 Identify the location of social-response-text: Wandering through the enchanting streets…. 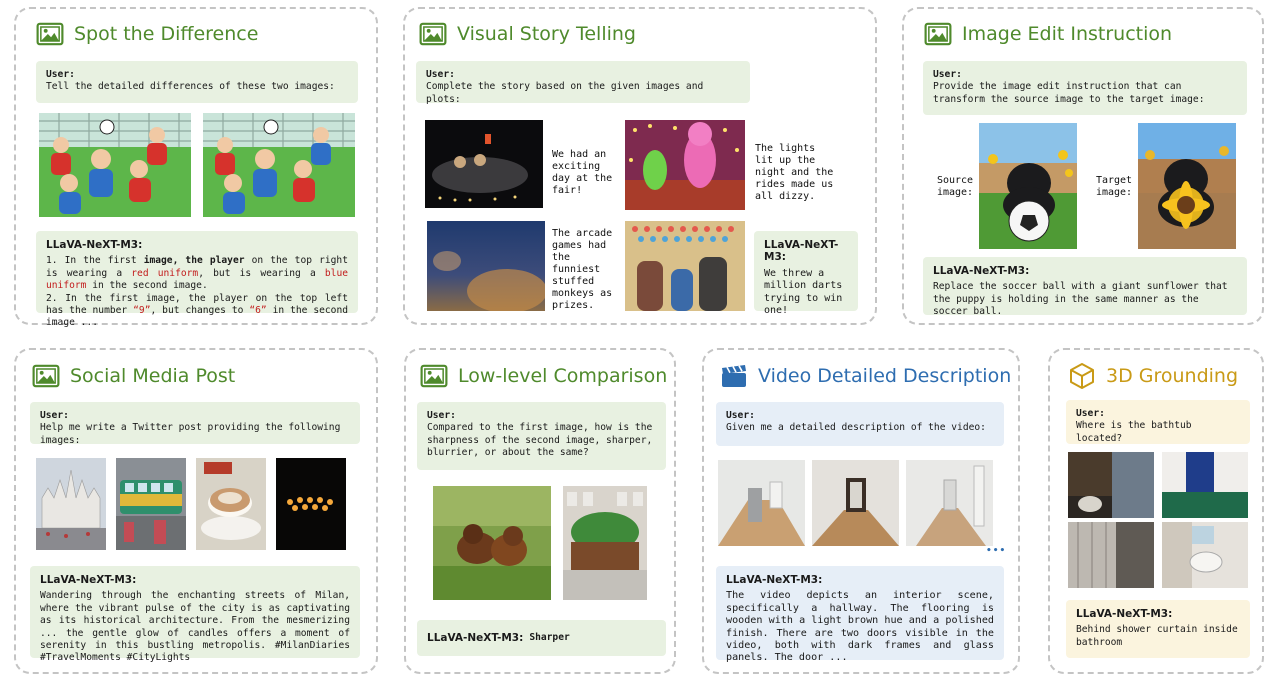
(195, 627).